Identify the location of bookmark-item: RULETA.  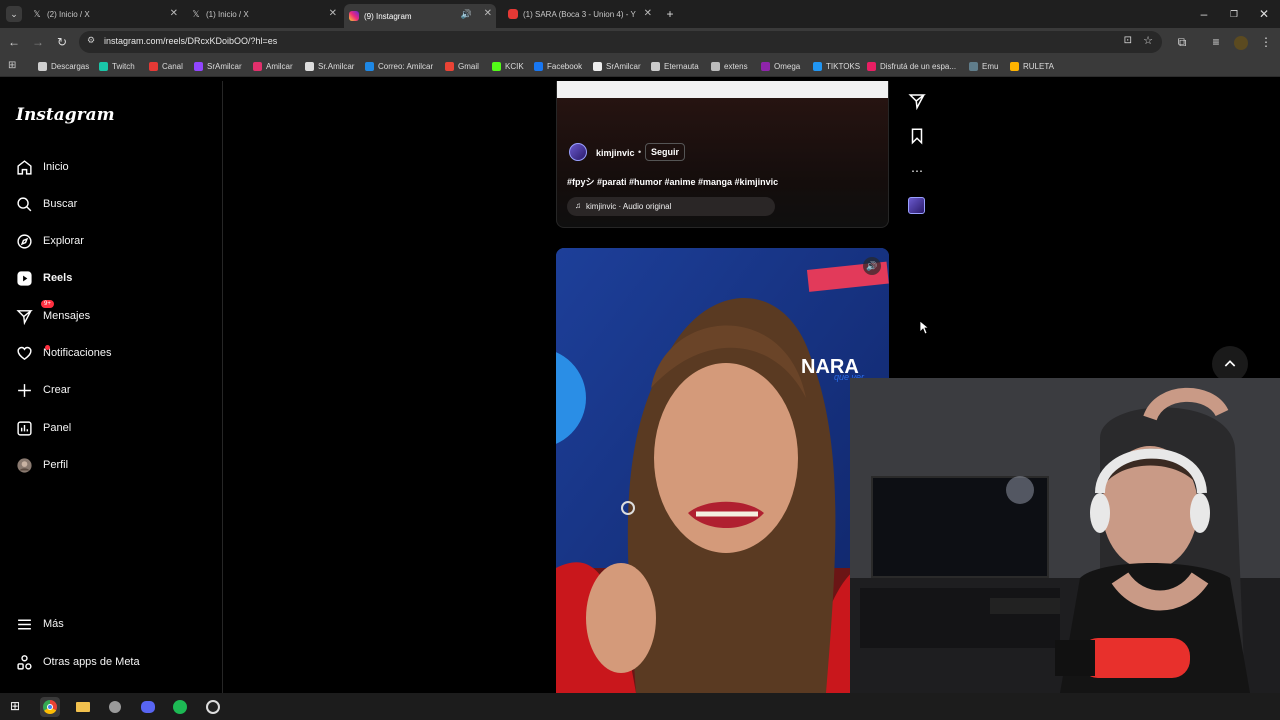
(1032, 66).